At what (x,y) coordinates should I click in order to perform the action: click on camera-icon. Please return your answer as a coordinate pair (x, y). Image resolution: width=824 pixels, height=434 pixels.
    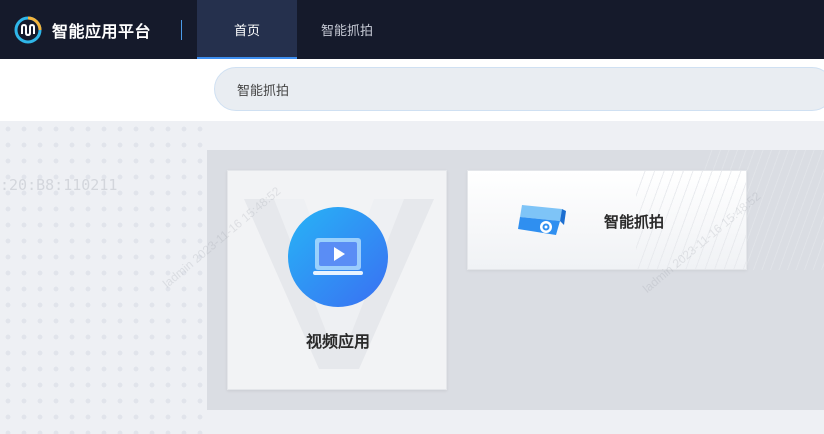
    Looking at the image, I should click on (542, 220).